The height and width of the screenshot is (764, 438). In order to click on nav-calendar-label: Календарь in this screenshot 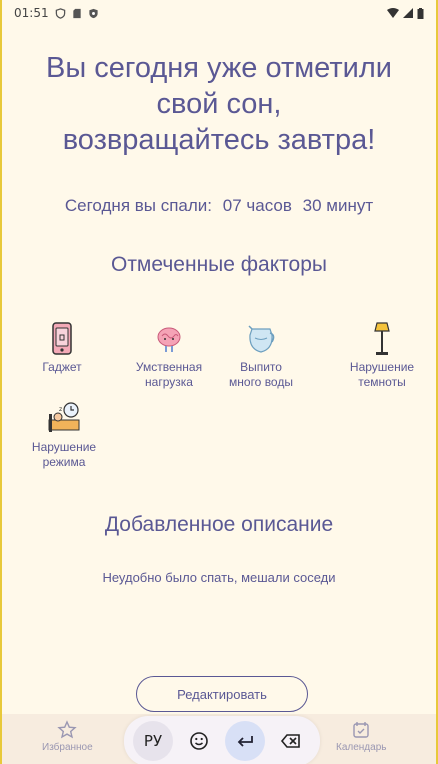, I will do `click(361, 747)`.